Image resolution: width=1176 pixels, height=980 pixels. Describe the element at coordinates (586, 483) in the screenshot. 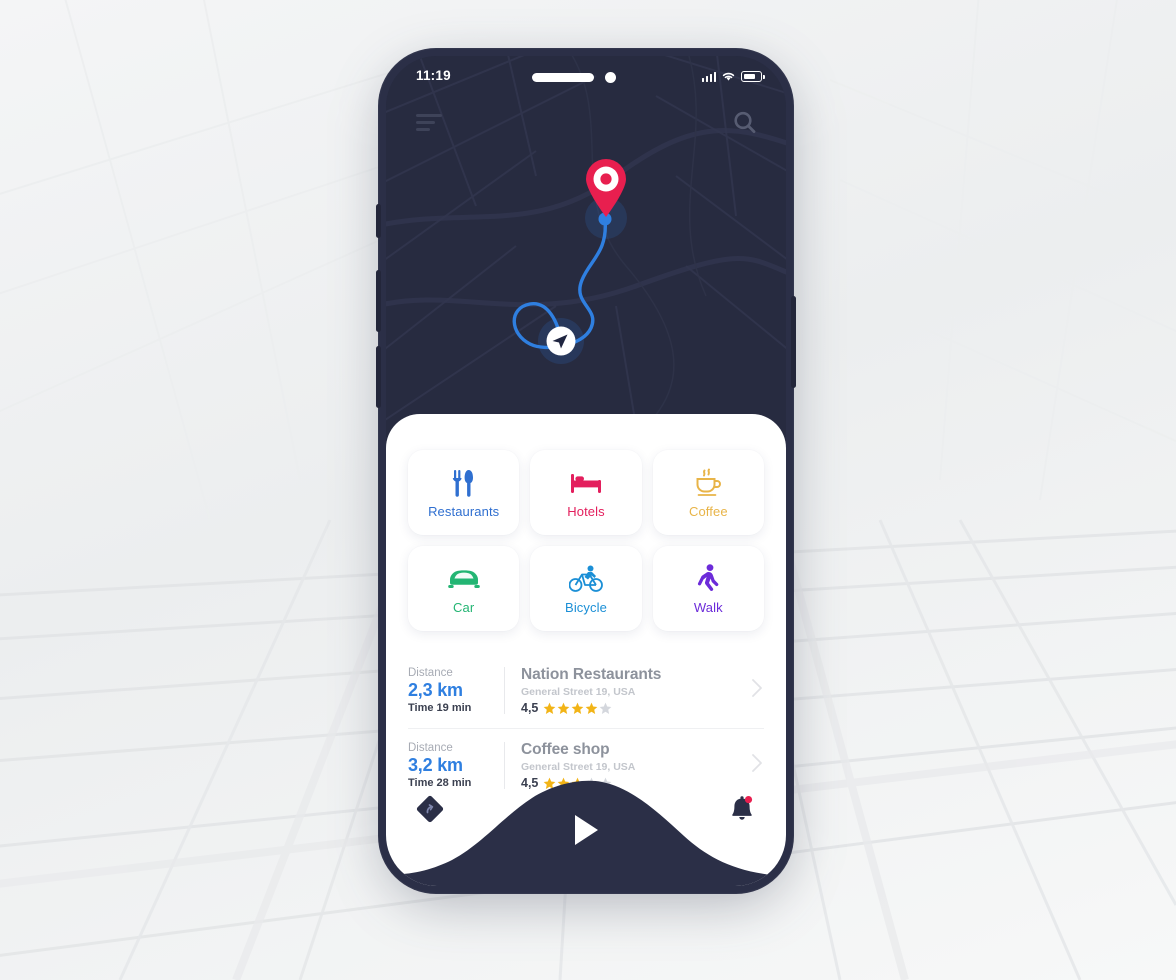

I see `bed-icon` at that location.